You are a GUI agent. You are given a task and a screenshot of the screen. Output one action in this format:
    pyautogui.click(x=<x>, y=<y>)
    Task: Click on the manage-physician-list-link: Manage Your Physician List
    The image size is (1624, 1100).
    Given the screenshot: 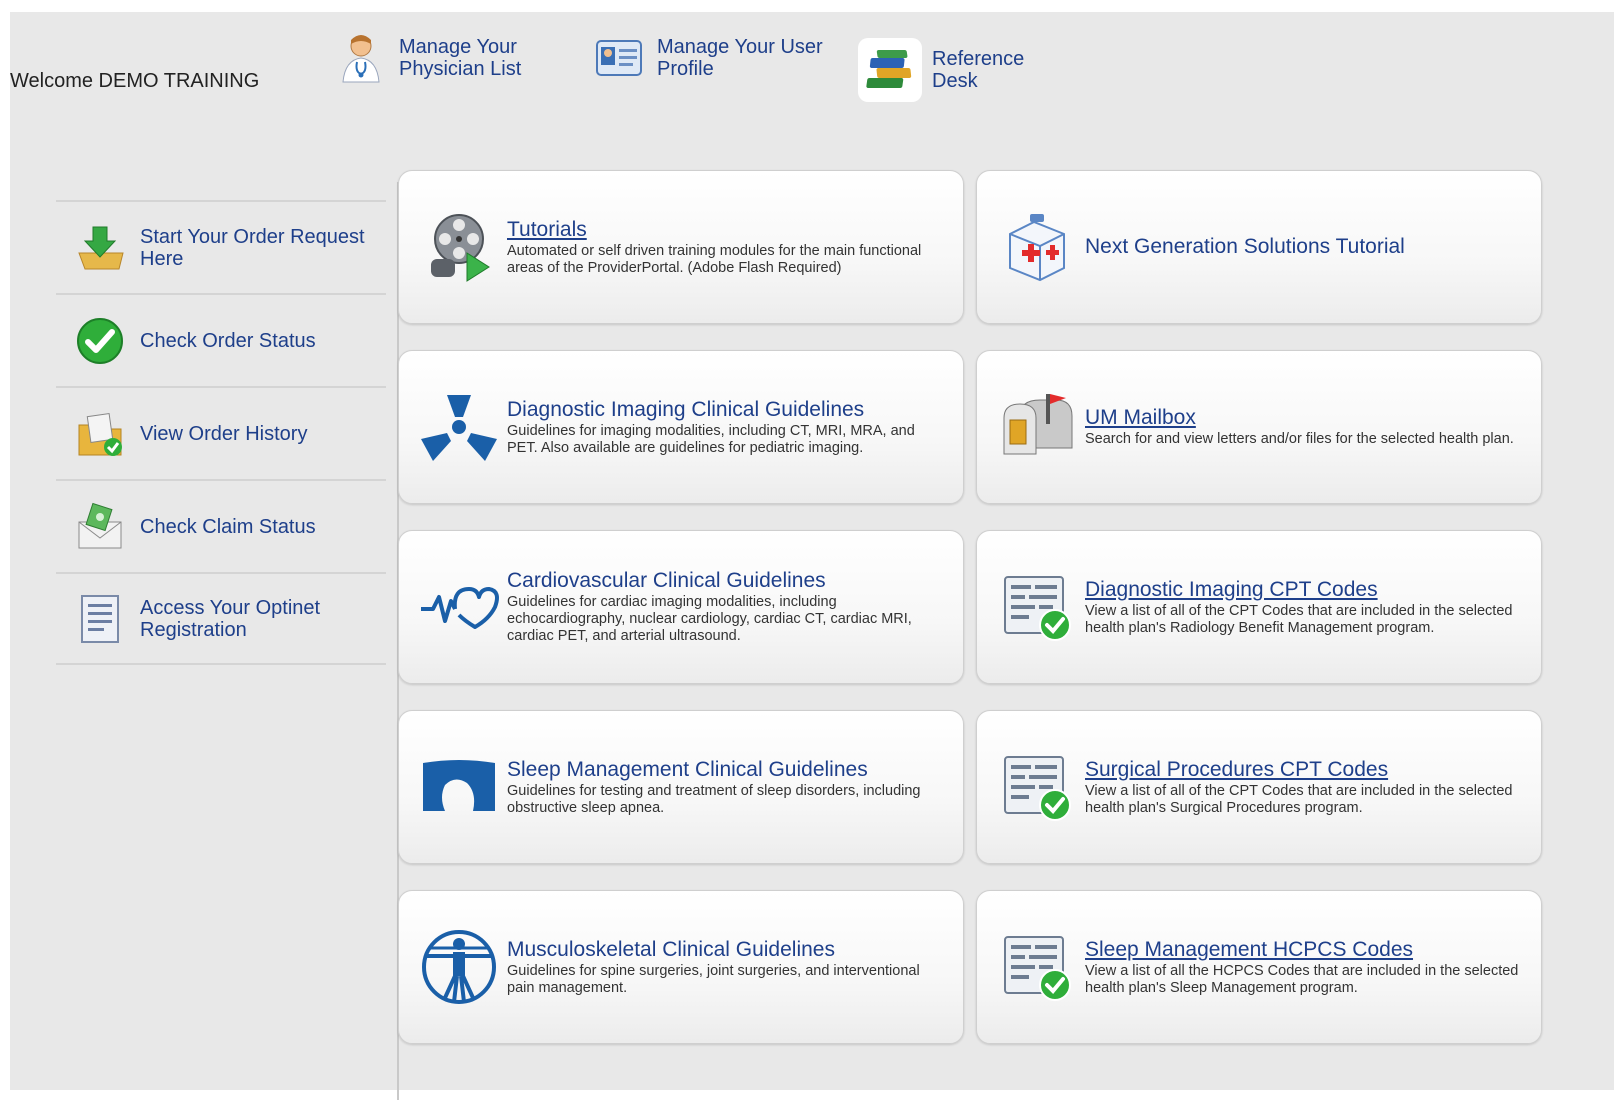 What is the action you would take?
    pyautogui.click(x=437, y=58)
    